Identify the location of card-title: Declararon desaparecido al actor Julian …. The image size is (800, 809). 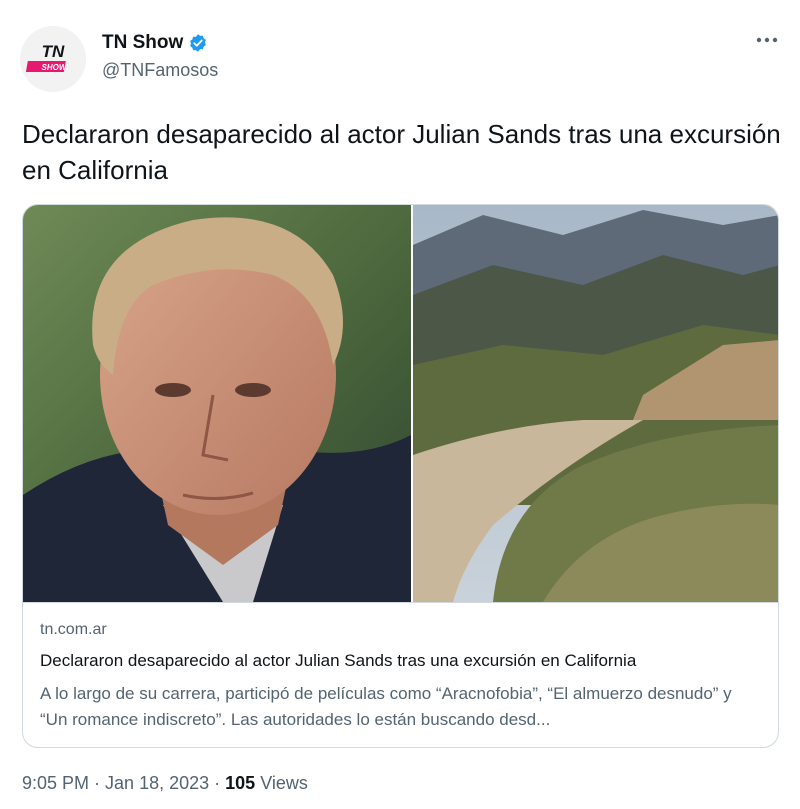
(338, 660).